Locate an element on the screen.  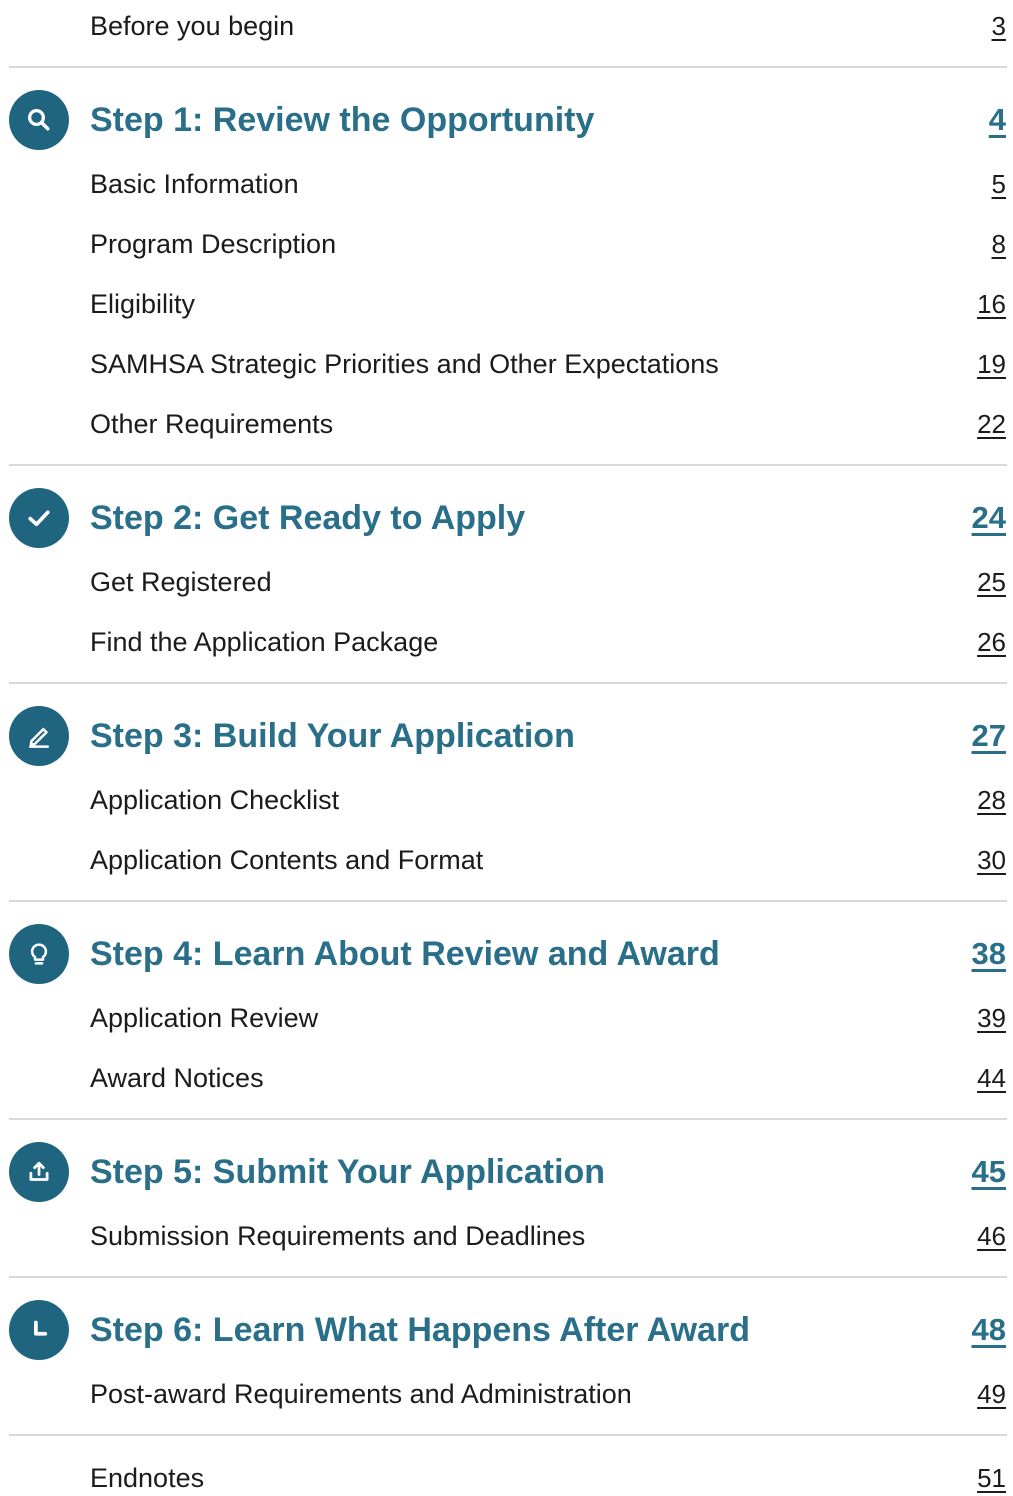
search-icon is located at coordinates (39, 120).